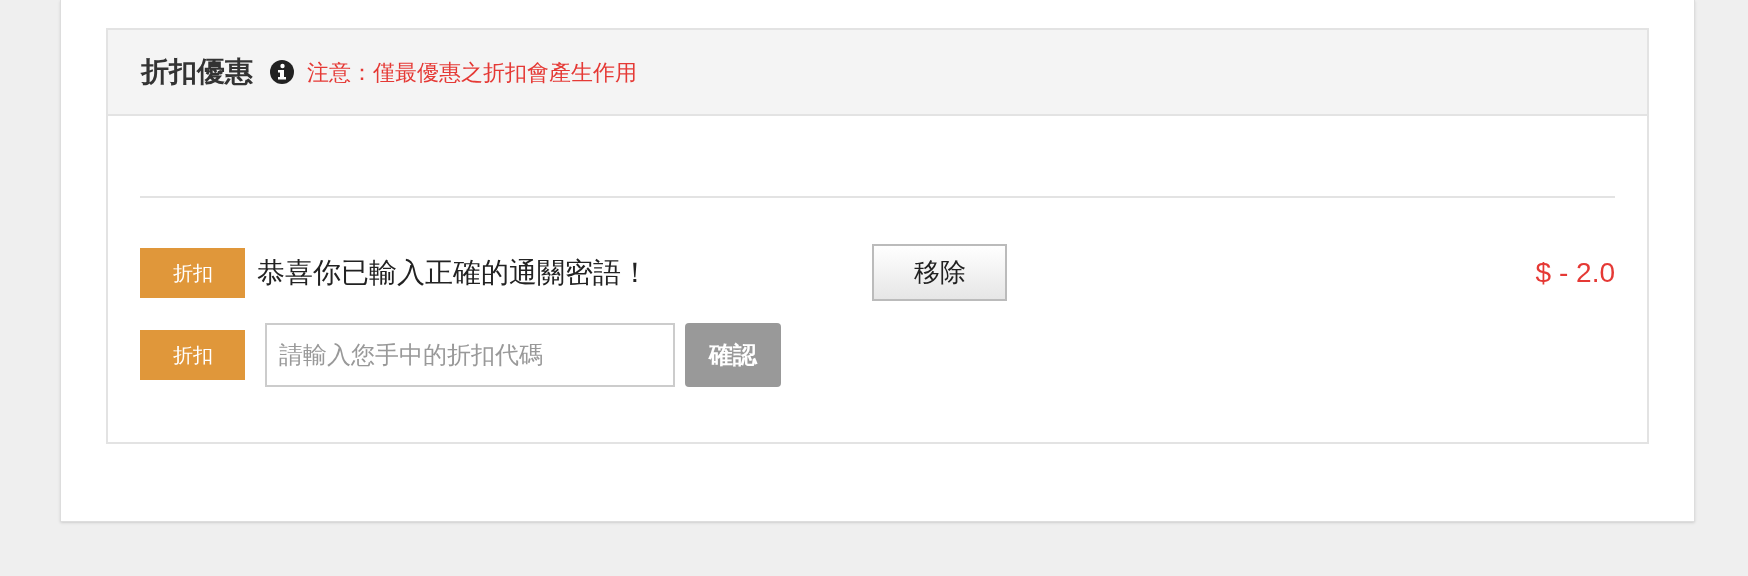 This screenshot has width=1748, height=576. I want to click on code-input-field: 請輸入您手中的折扣代碼, so click(470, 355).